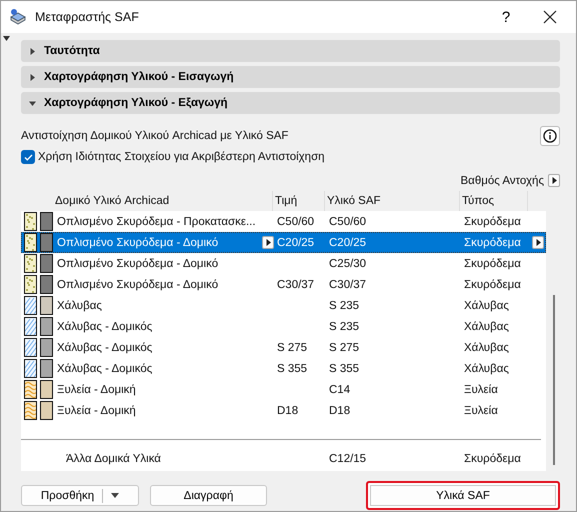  I want to click on type-menu-button, so click(538, 242).